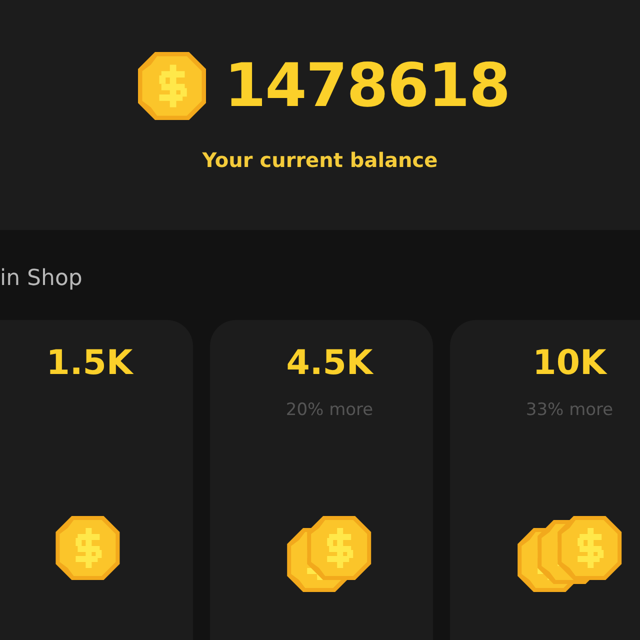 This screenshot has width=640, height=640. Describe the element at coordinates (320, 160) in the screenshot. I see `balance-label: Your current balance` at that location.